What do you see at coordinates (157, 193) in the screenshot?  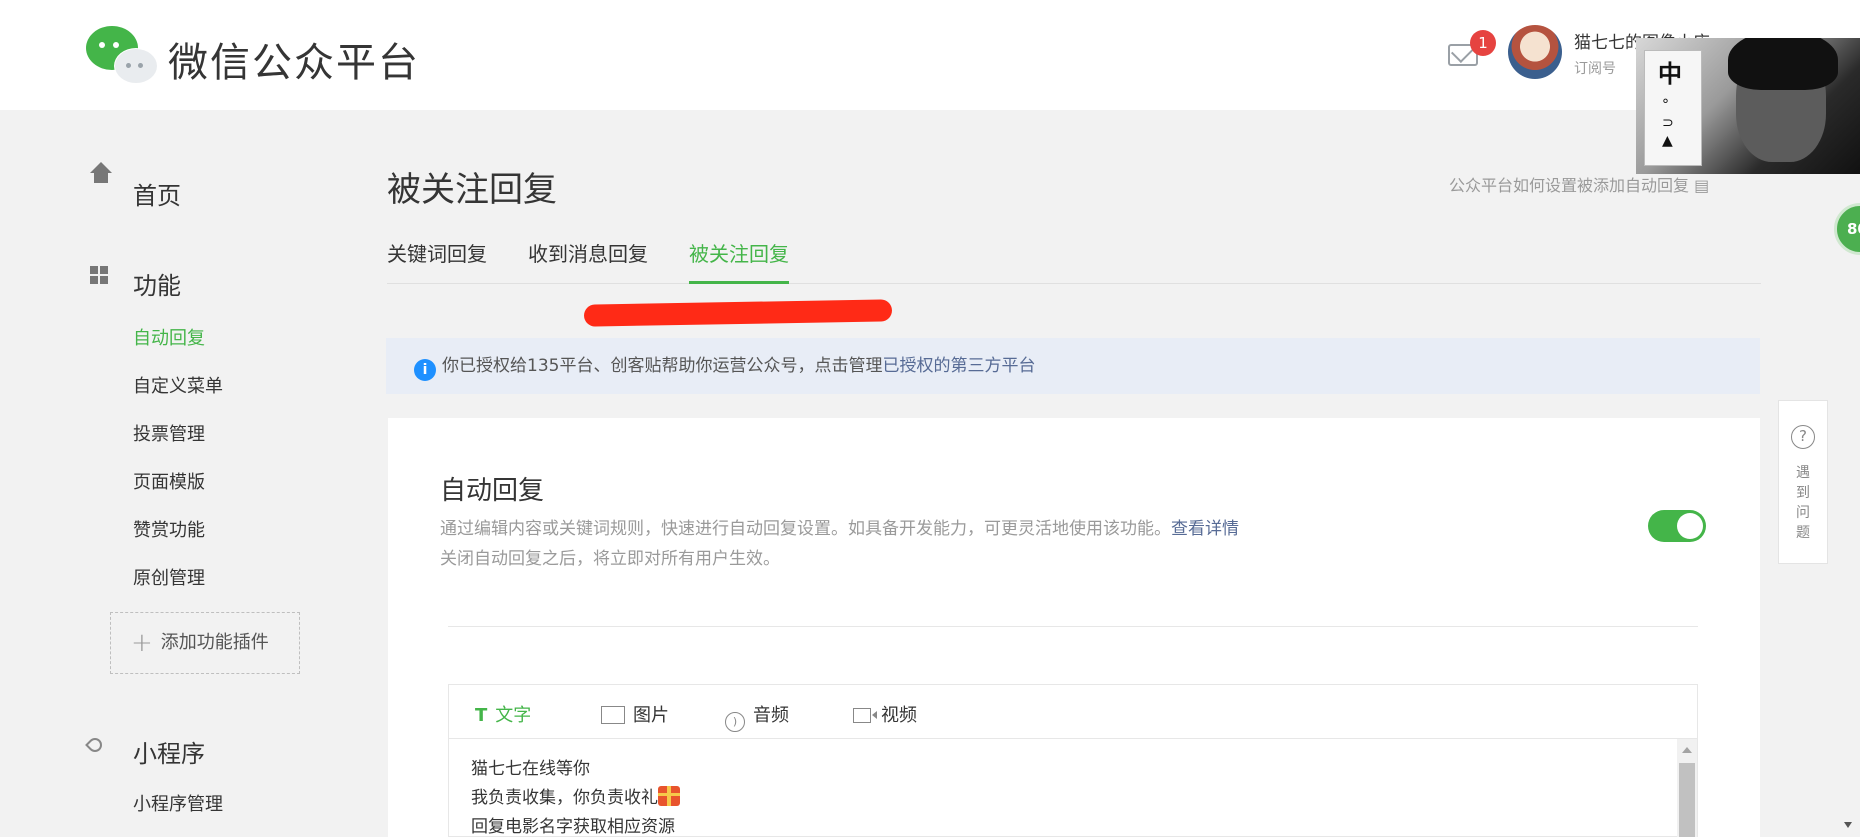 I see `sidebar-home: 首页` at bounding box center [157, 193].